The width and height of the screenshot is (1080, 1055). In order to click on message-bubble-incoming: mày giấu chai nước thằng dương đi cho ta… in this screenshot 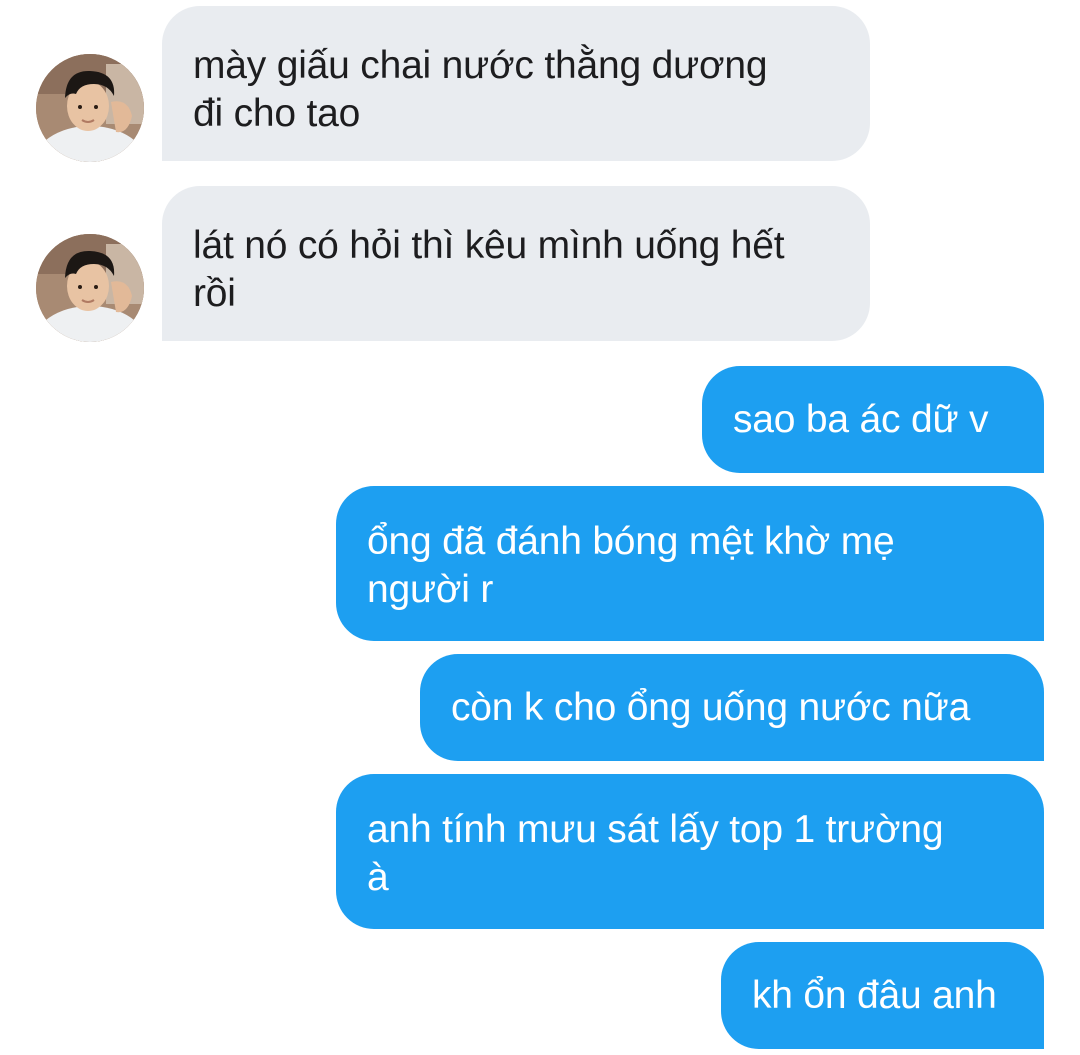, I will do `click(516, 83)`.